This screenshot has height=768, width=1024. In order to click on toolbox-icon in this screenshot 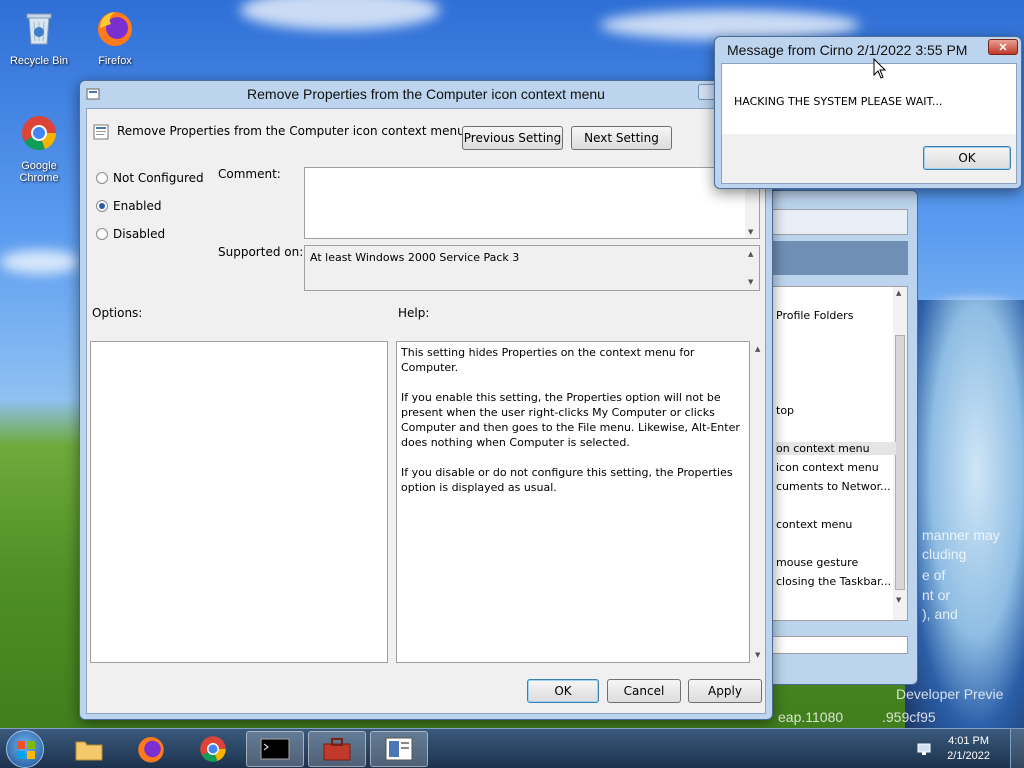, I will do `click(337, 749)`.